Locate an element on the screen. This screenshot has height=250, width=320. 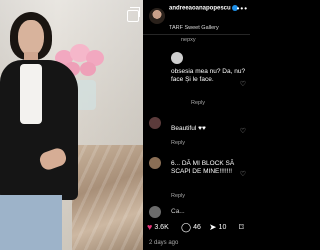
person-face is located at coordinates (31, 38).